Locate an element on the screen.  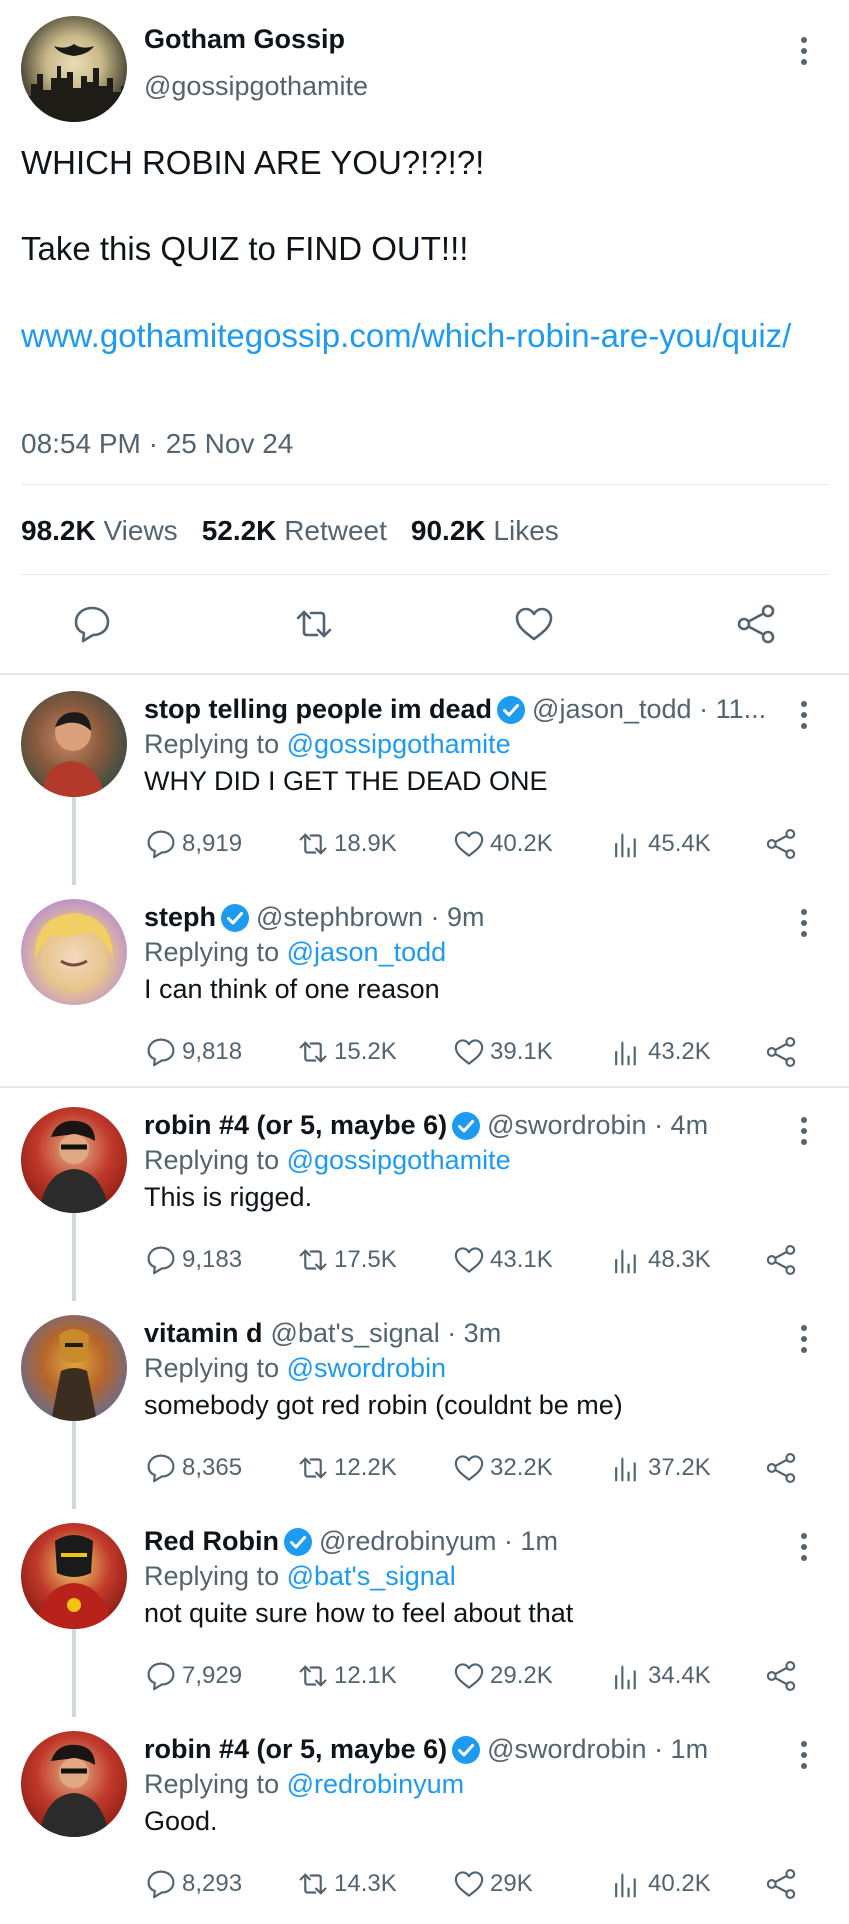
handle-and-time: @swordrobin · 1m is located at coordinates (597, 1749).